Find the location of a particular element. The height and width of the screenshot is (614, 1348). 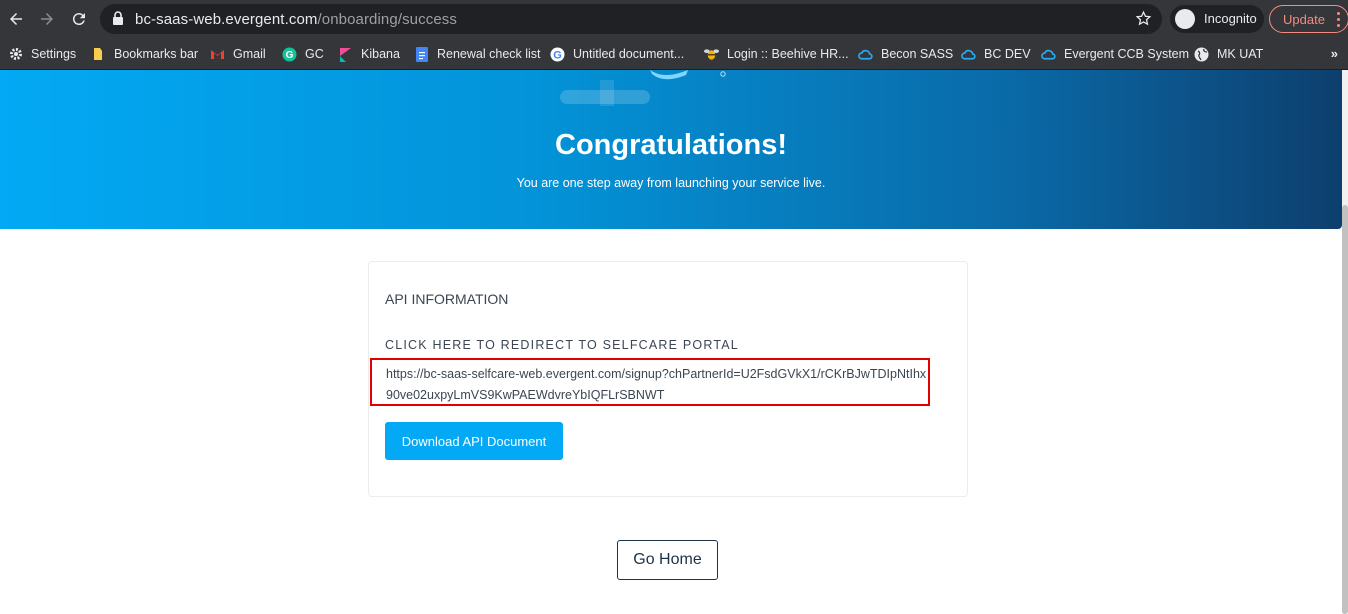

bookmark-item: Evergent CCB System is located at coordinates (1115, 54).